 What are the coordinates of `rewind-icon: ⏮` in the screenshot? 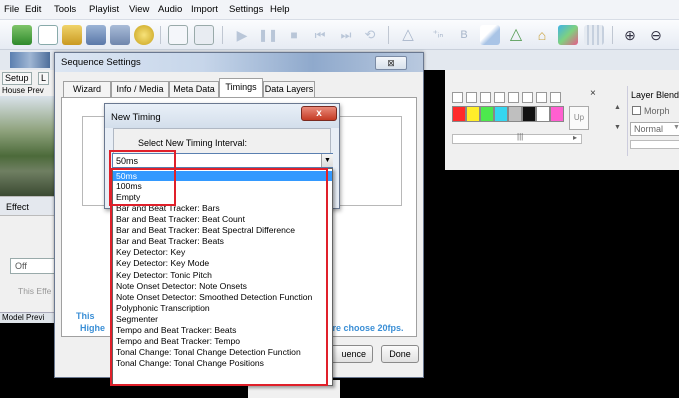 It's located at (320, 35).